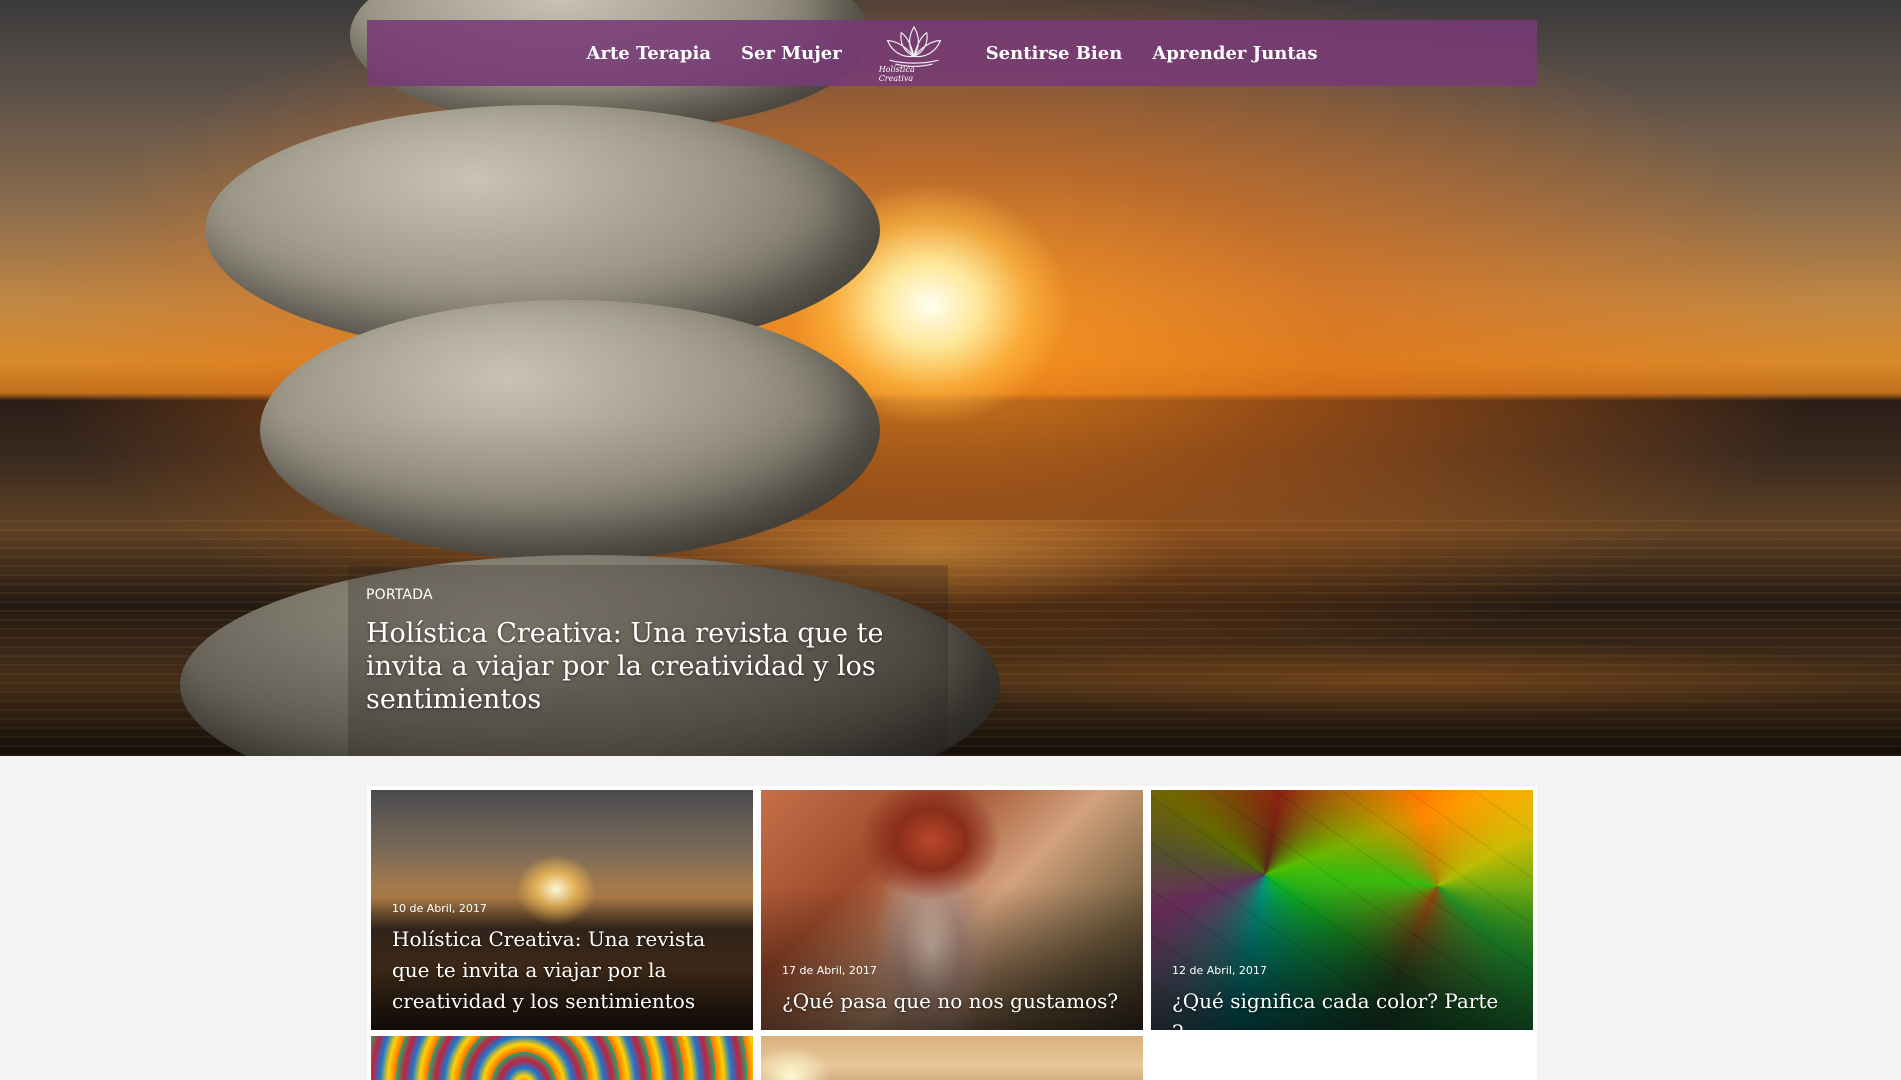 This screenshot has height=1080, width=1901. I want to click on hero-category-label: PORTADA, so click(399, 595).